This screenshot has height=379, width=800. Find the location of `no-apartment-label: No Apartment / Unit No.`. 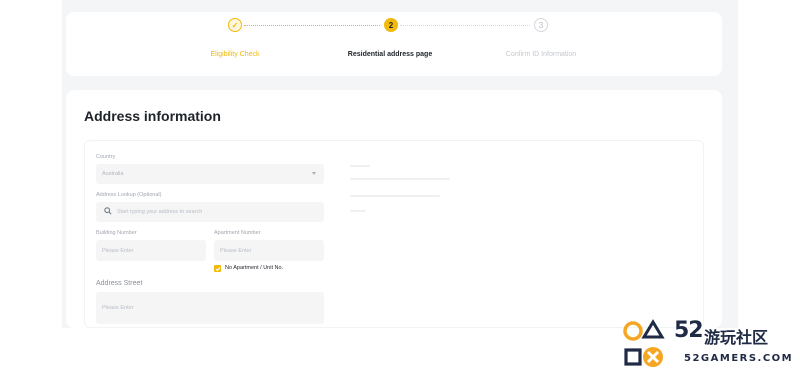

no-apartment-label: No Apartment / Unit No. is located at coordinates (254, 268).